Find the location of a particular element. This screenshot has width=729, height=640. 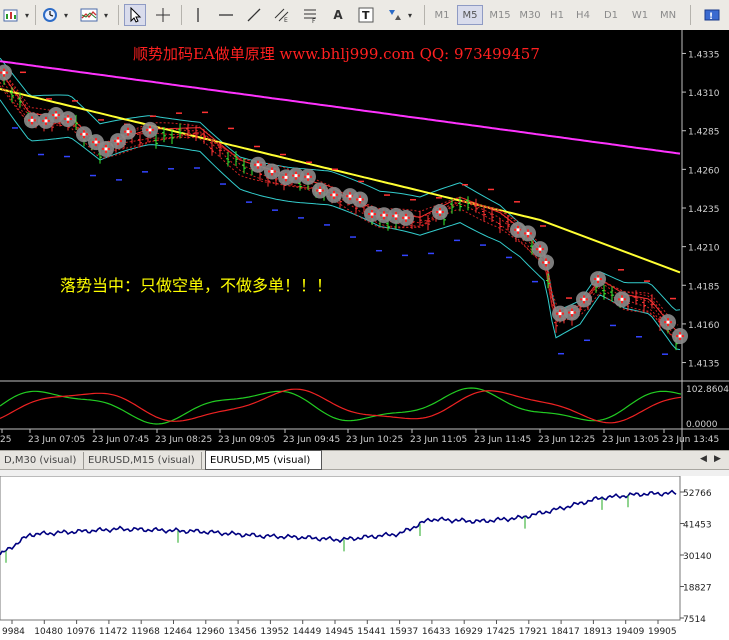

equity-x-tick-label: 12960 is located at coordinates (210, 632).